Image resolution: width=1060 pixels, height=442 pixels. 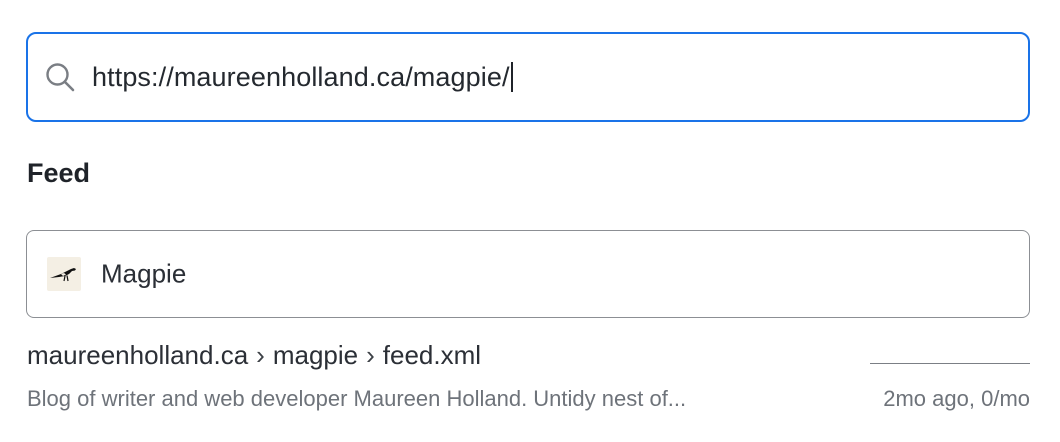 What do you see at coordinates (511, 77) in the screenshot?
I see `text-caret` at bounding box center [511, 77].